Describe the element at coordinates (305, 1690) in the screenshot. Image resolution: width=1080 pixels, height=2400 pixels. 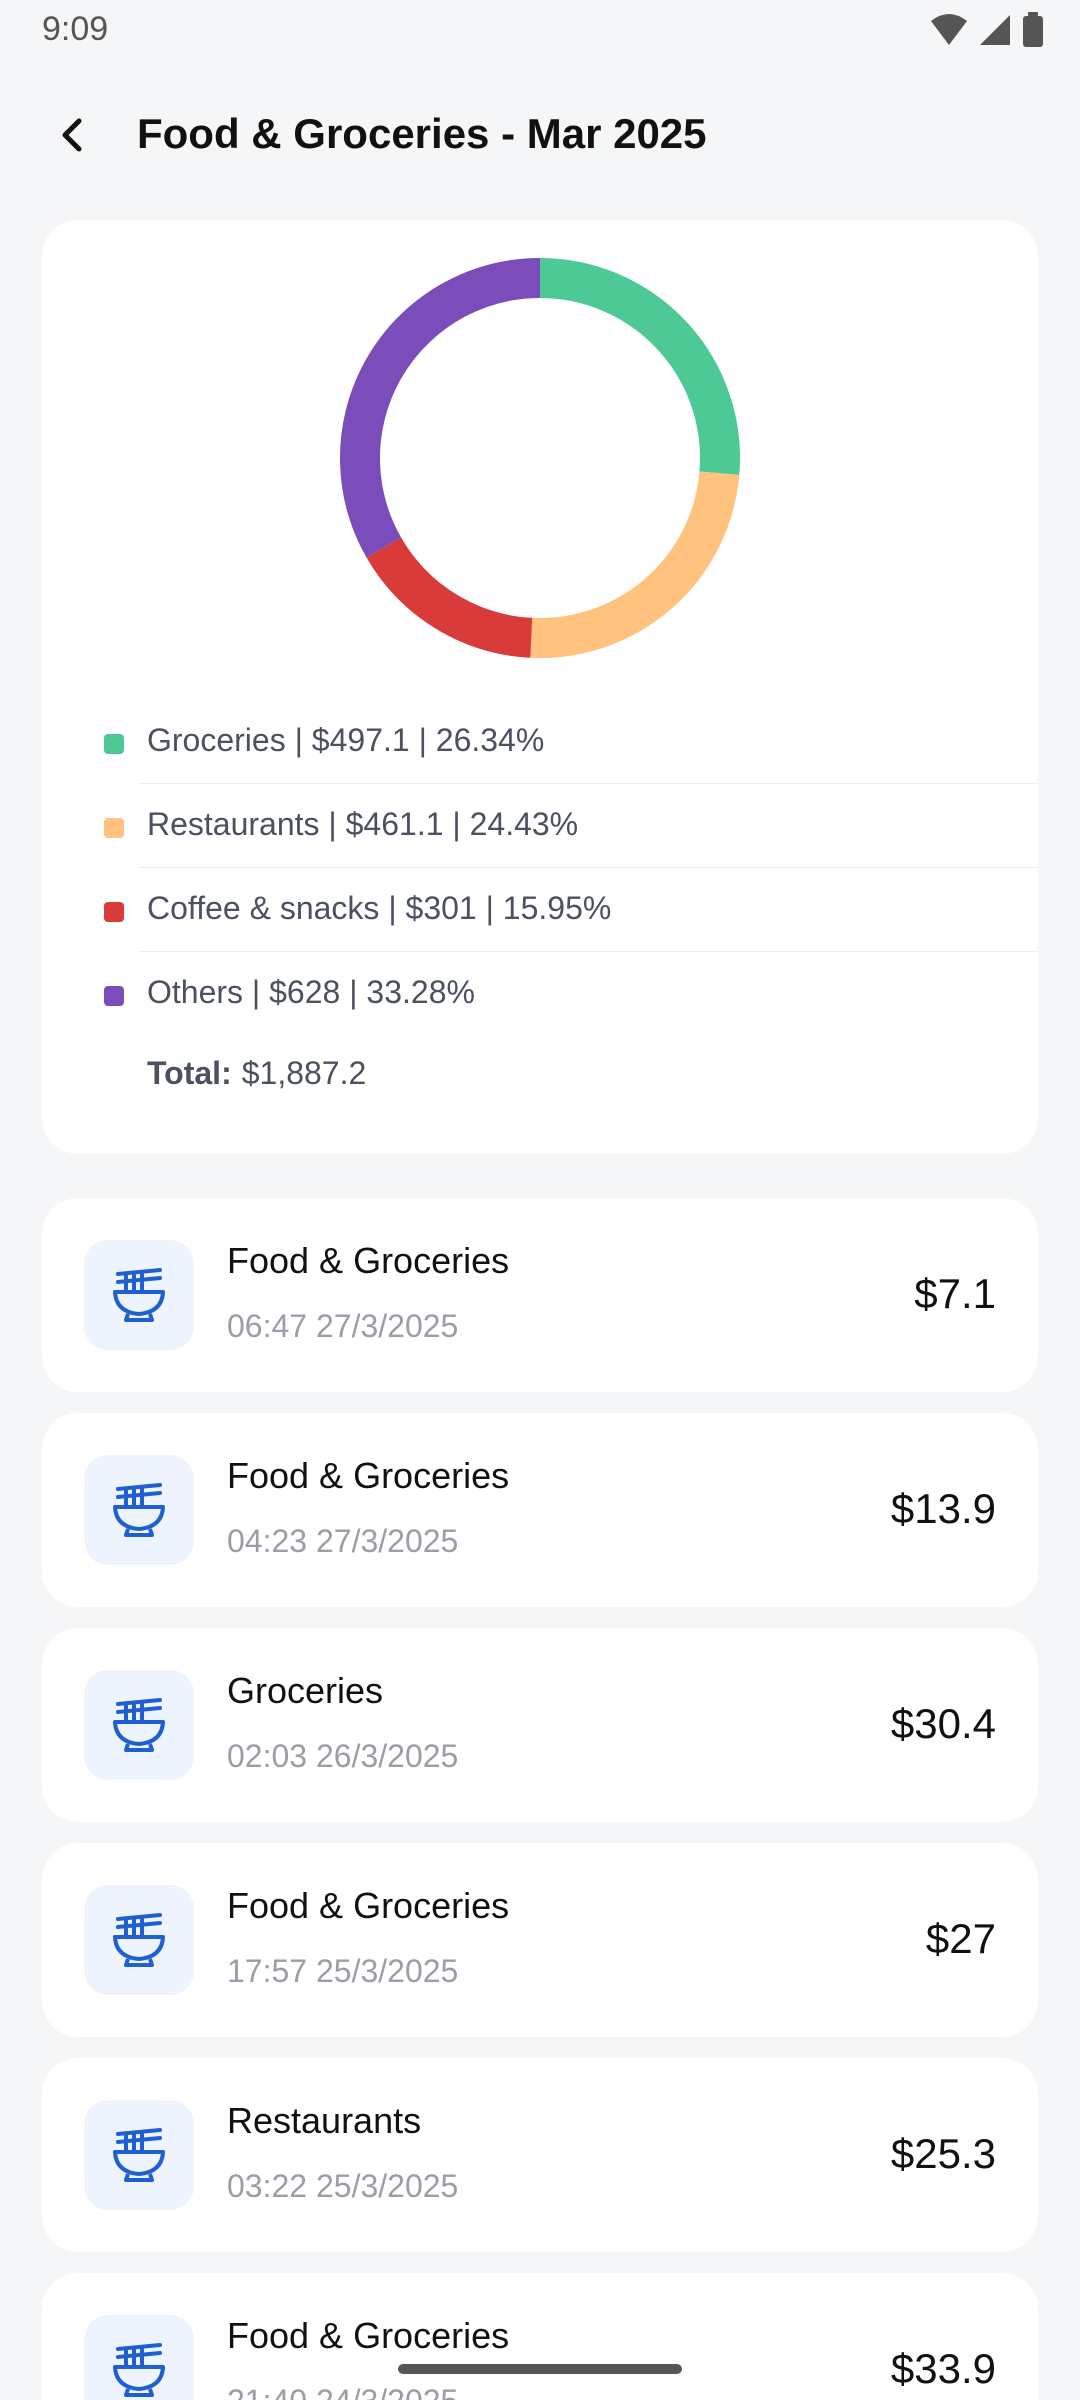
I see `transaction-title: Groceries` at that location.